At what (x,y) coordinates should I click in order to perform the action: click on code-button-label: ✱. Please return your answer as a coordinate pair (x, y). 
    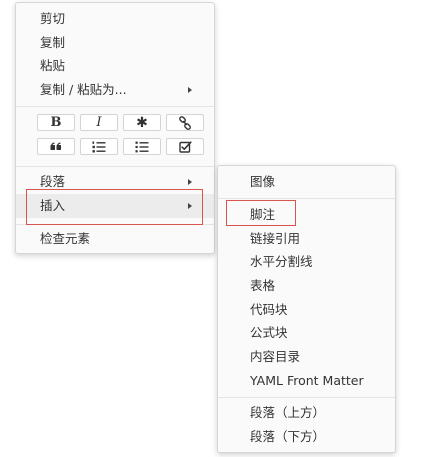
    Looking at the image, I should click on (142, 122).